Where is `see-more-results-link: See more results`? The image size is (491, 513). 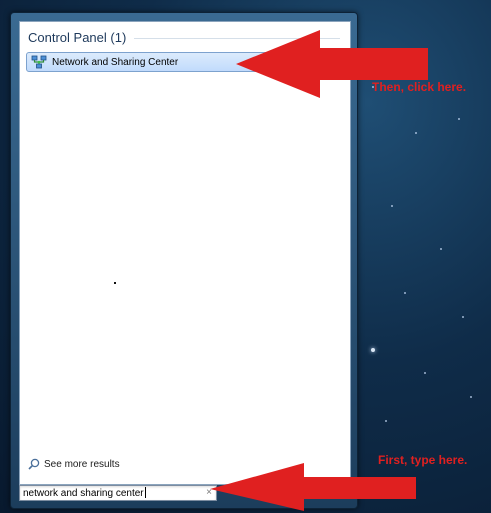
see-more-results-link: See more results is located at coordinates (74, 464).